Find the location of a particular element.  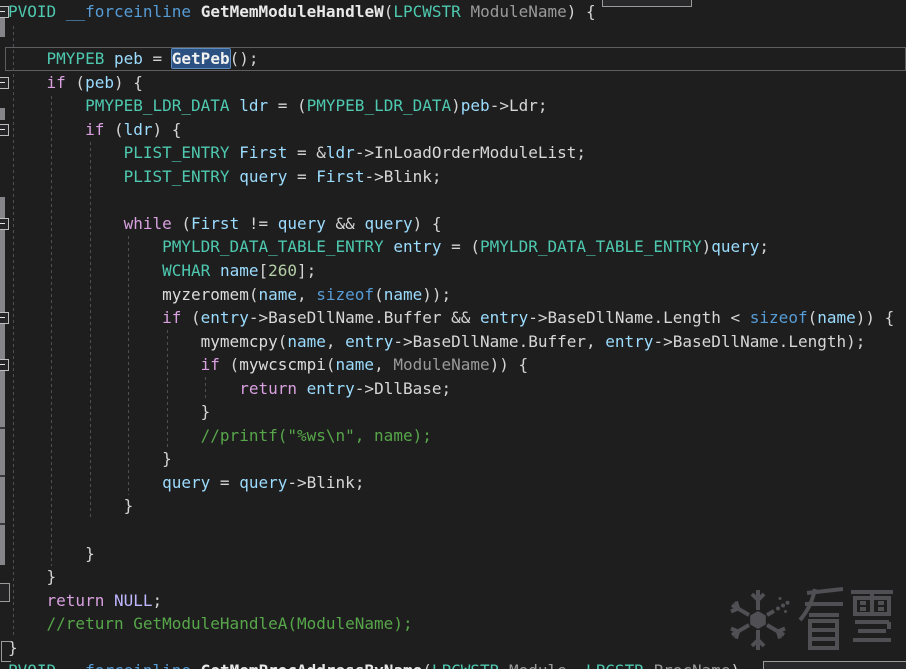

code-token-type: PVOID is located at coordinates (32, 11).